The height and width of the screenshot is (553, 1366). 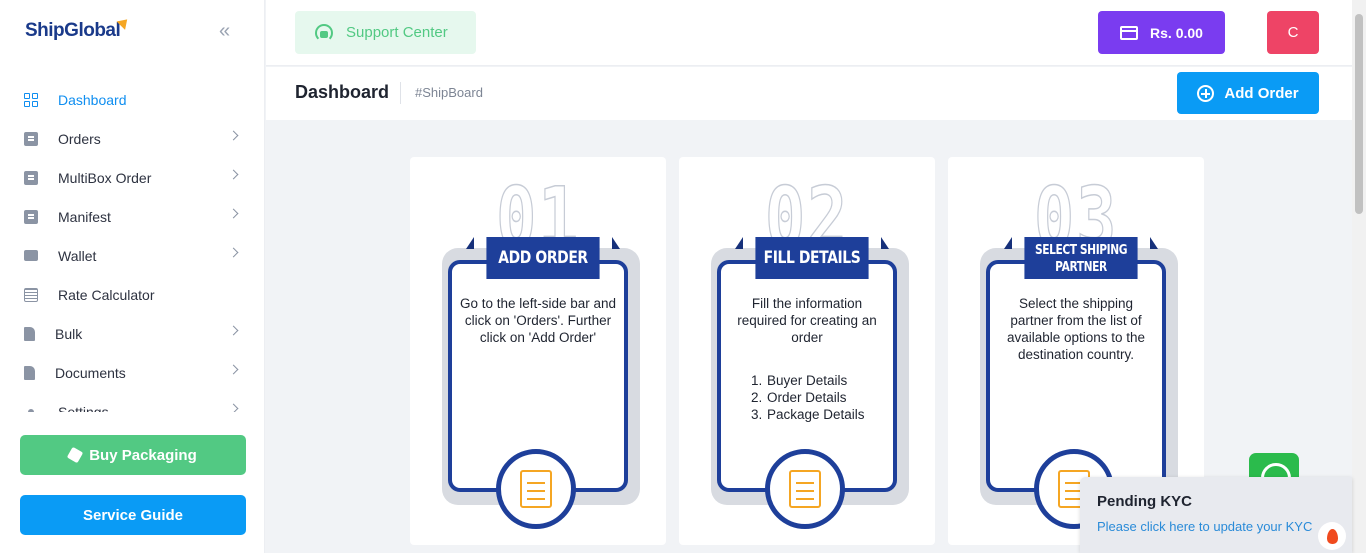 I want to click on kyc-title: Pending KYC, so click(x=1145, y=501).